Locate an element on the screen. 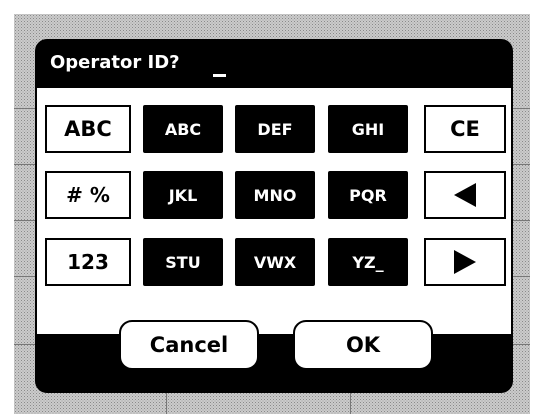 The width and height of the screenshot is (540, 414). cancel-button-label: Cancel is located at coordinates (189, 345).